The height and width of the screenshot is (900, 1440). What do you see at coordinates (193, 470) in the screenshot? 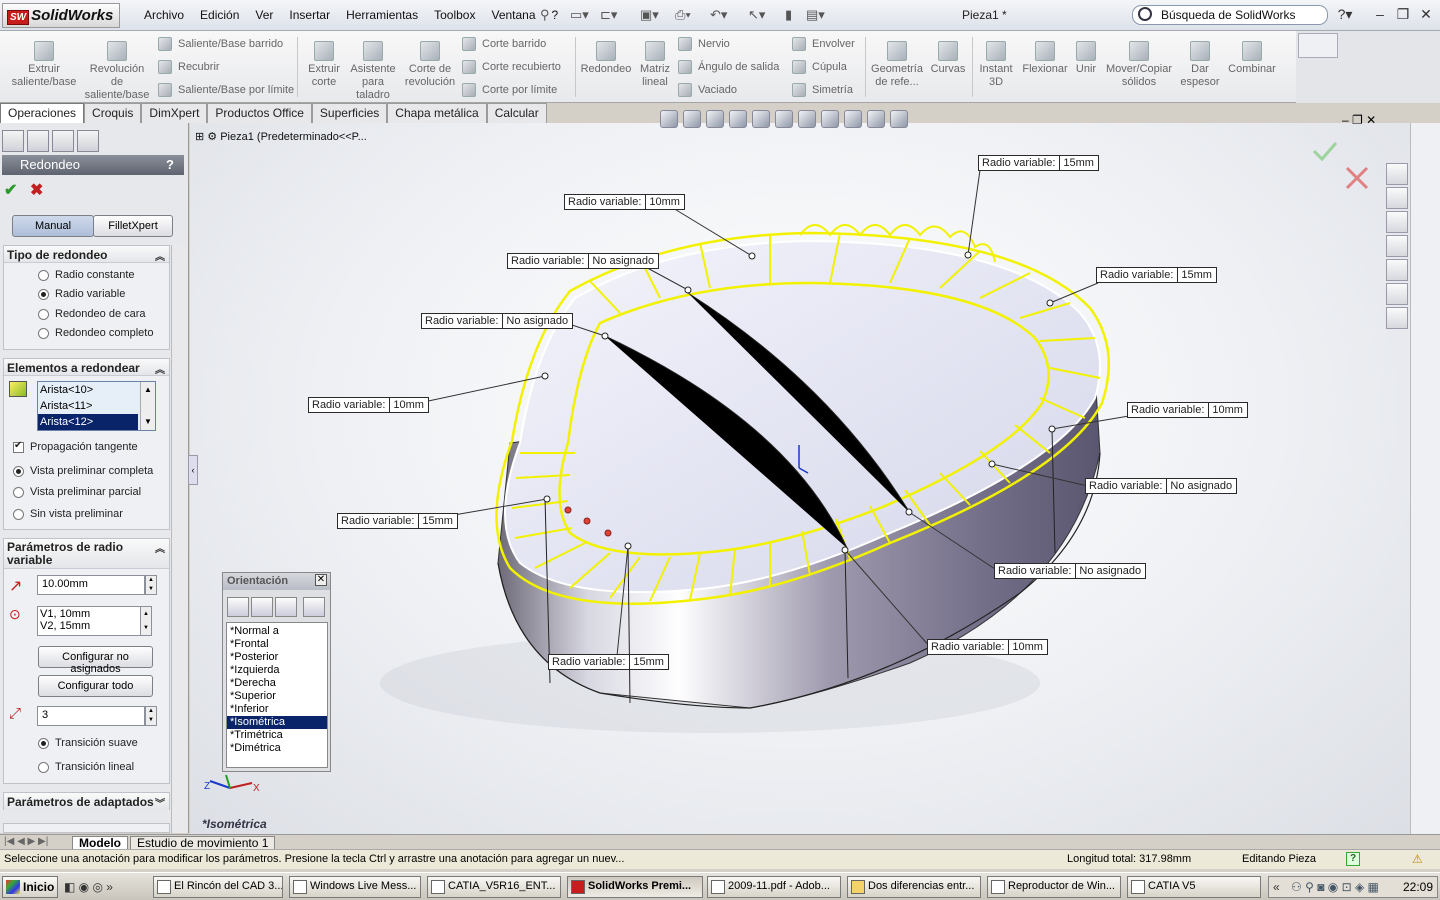
I see `collapse-panel-handle: ‹` at bounding box center [193, 470].